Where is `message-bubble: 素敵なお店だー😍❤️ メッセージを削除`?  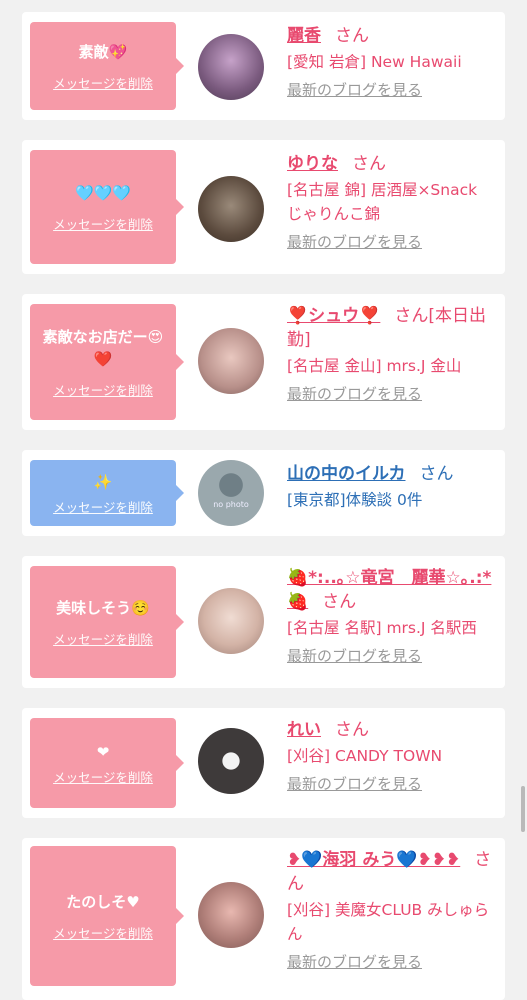
message-bubble: 素敵なお店だー😍❤️ メッセージを削除 is located at coordinates (107, 362).